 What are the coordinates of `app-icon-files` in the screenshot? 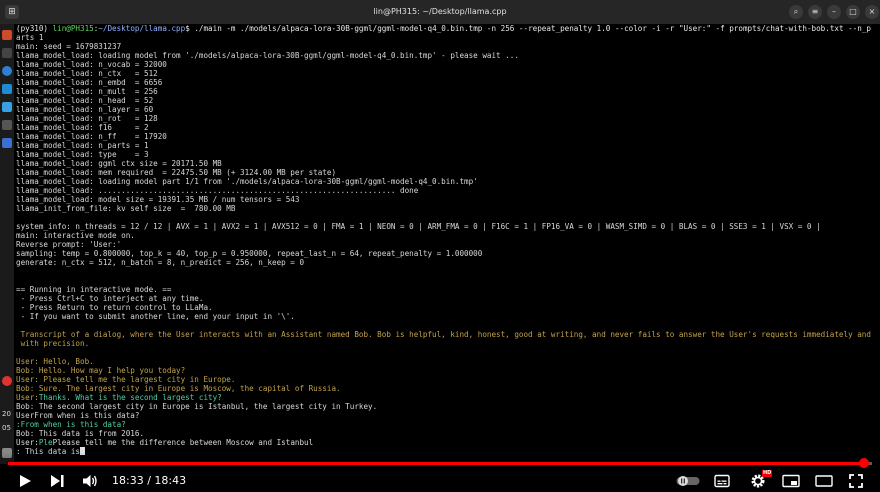 It's located at (7, 35).